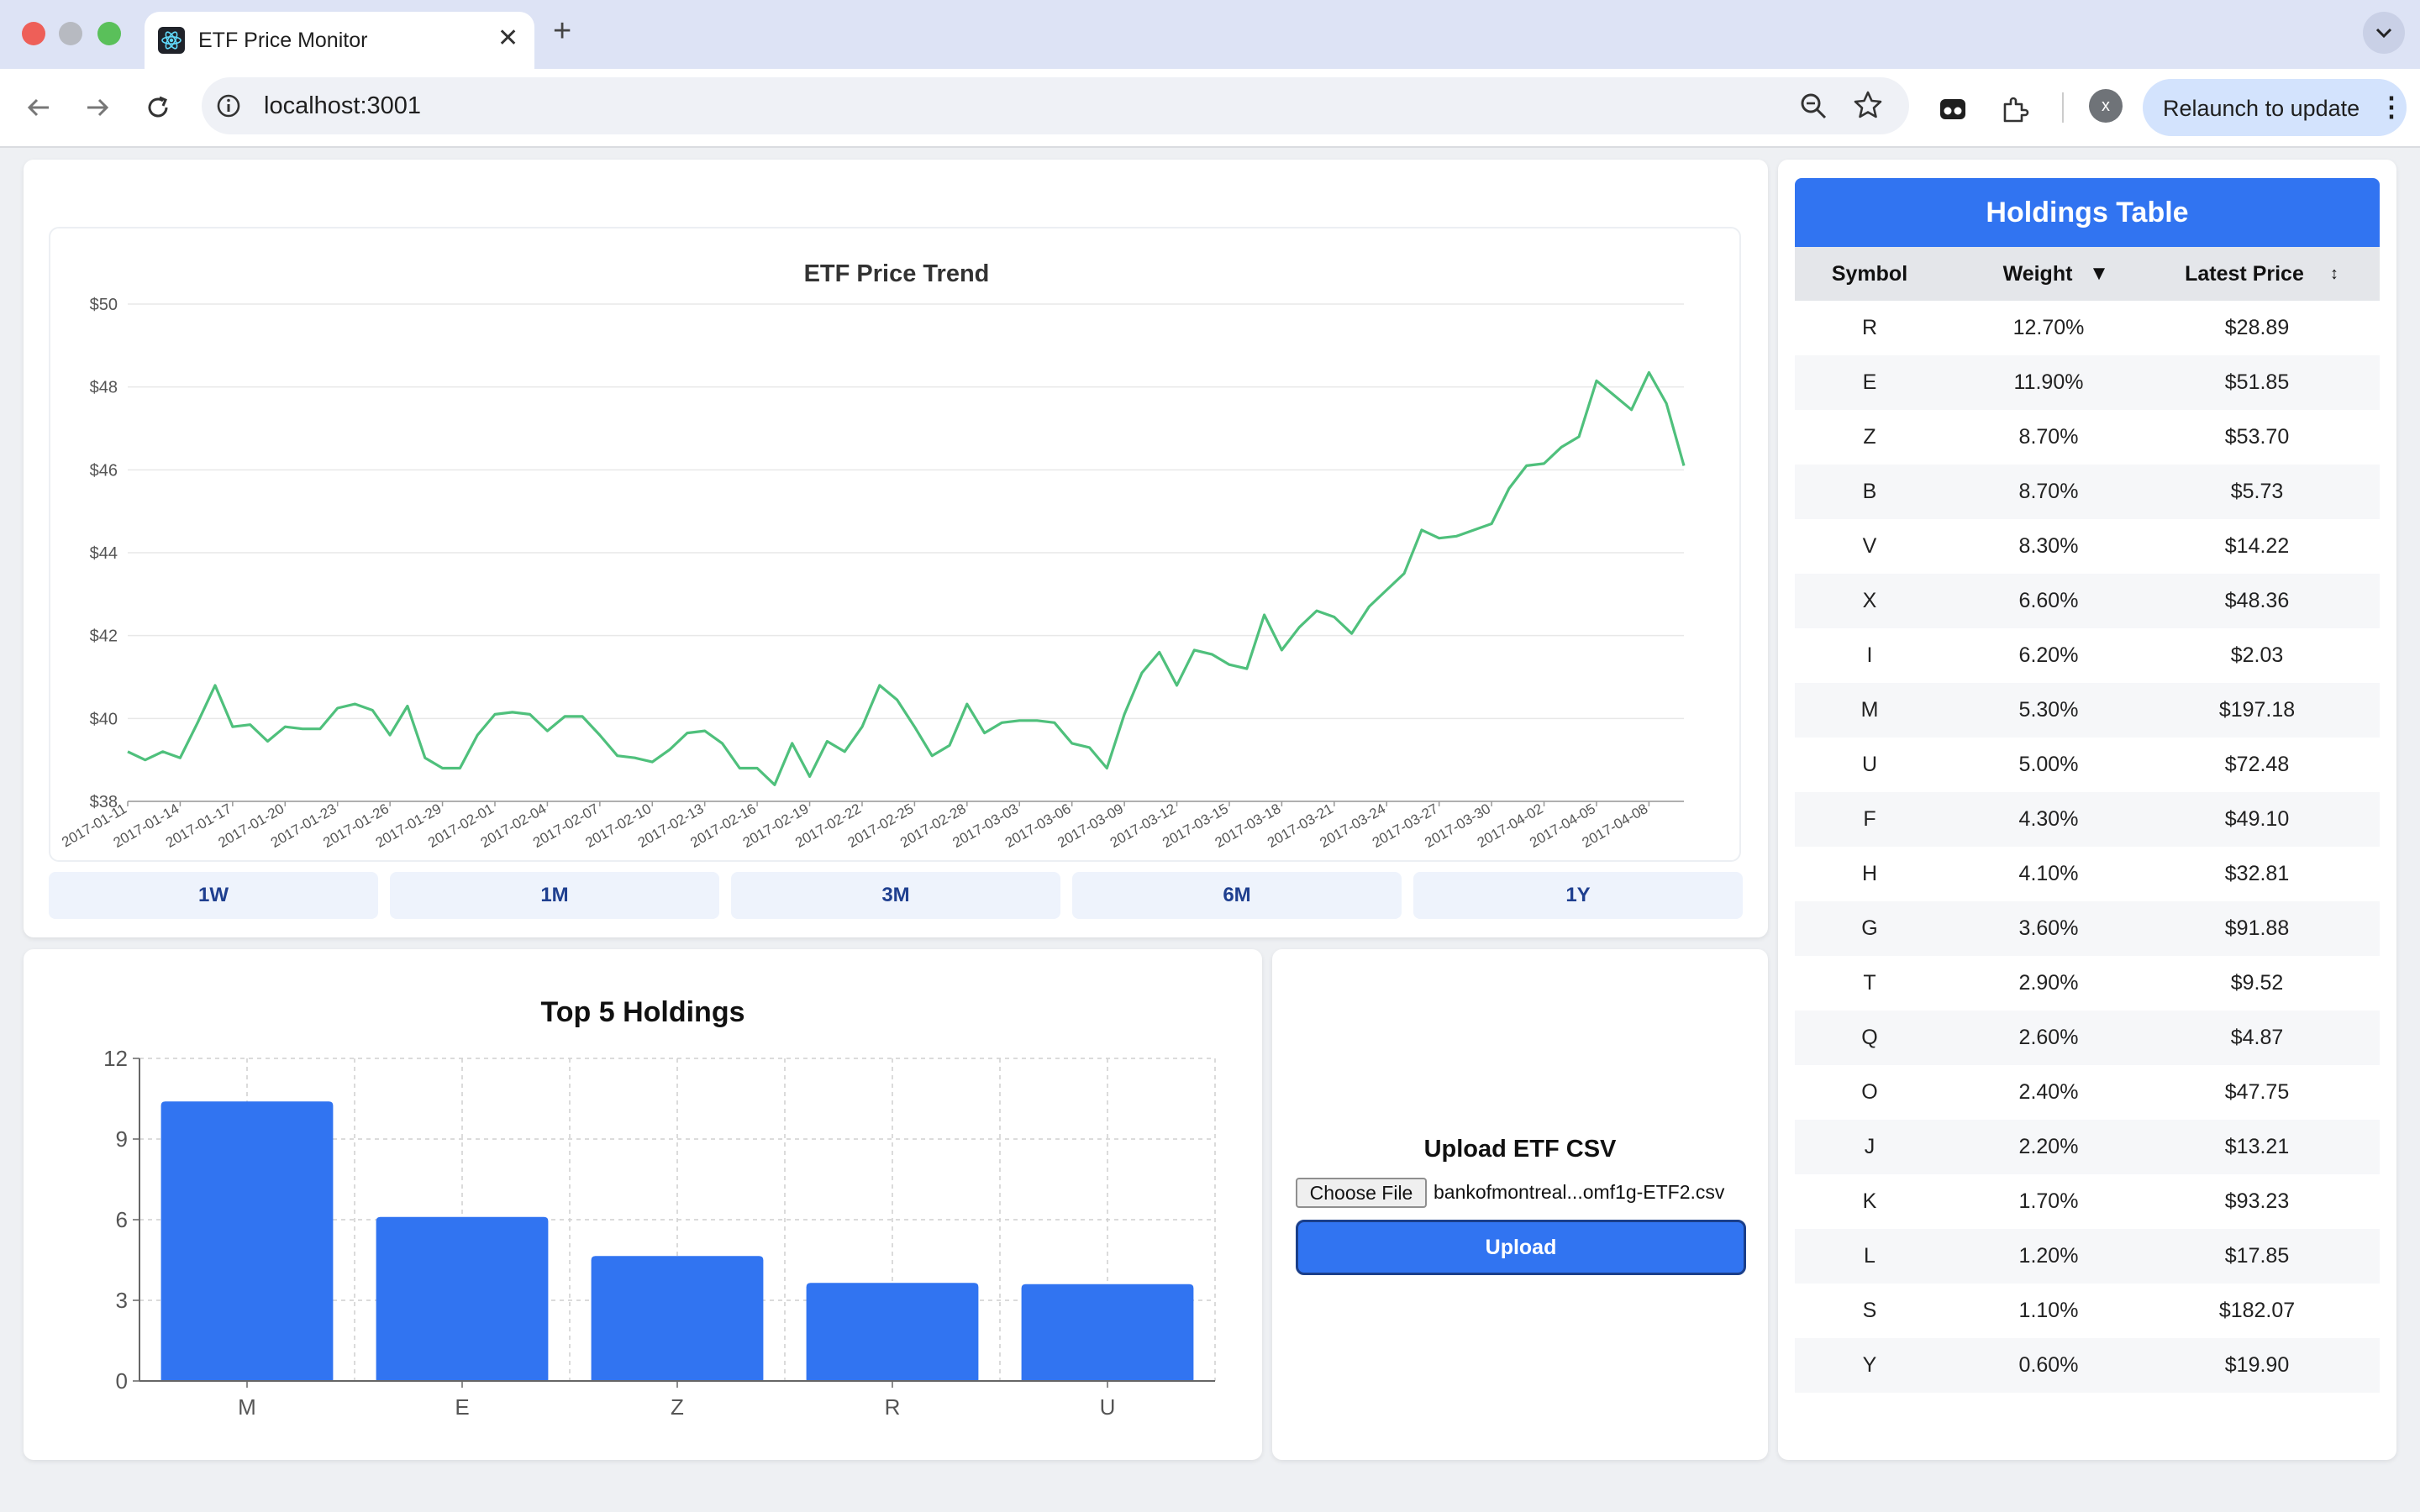  Describe the element at coordinates (554, 895) in the screenshot. I see `range-button-1m: 1M` at that location.